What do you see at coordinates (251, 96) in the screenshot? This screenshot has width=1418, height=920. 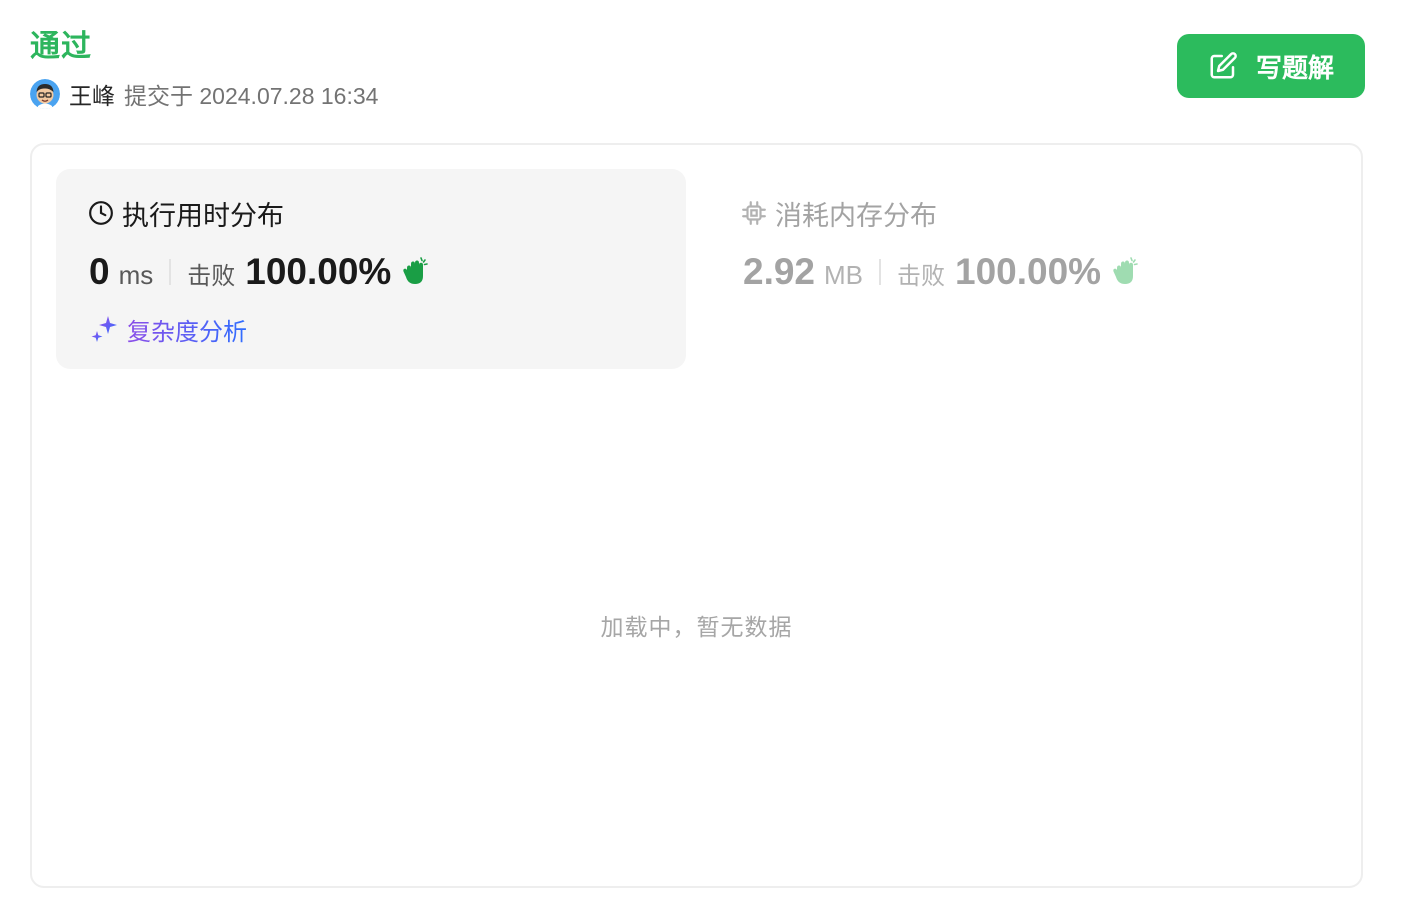 I see `submission-time: 提交于 2024.07.28 16:34` at bounding box center [251, 96].